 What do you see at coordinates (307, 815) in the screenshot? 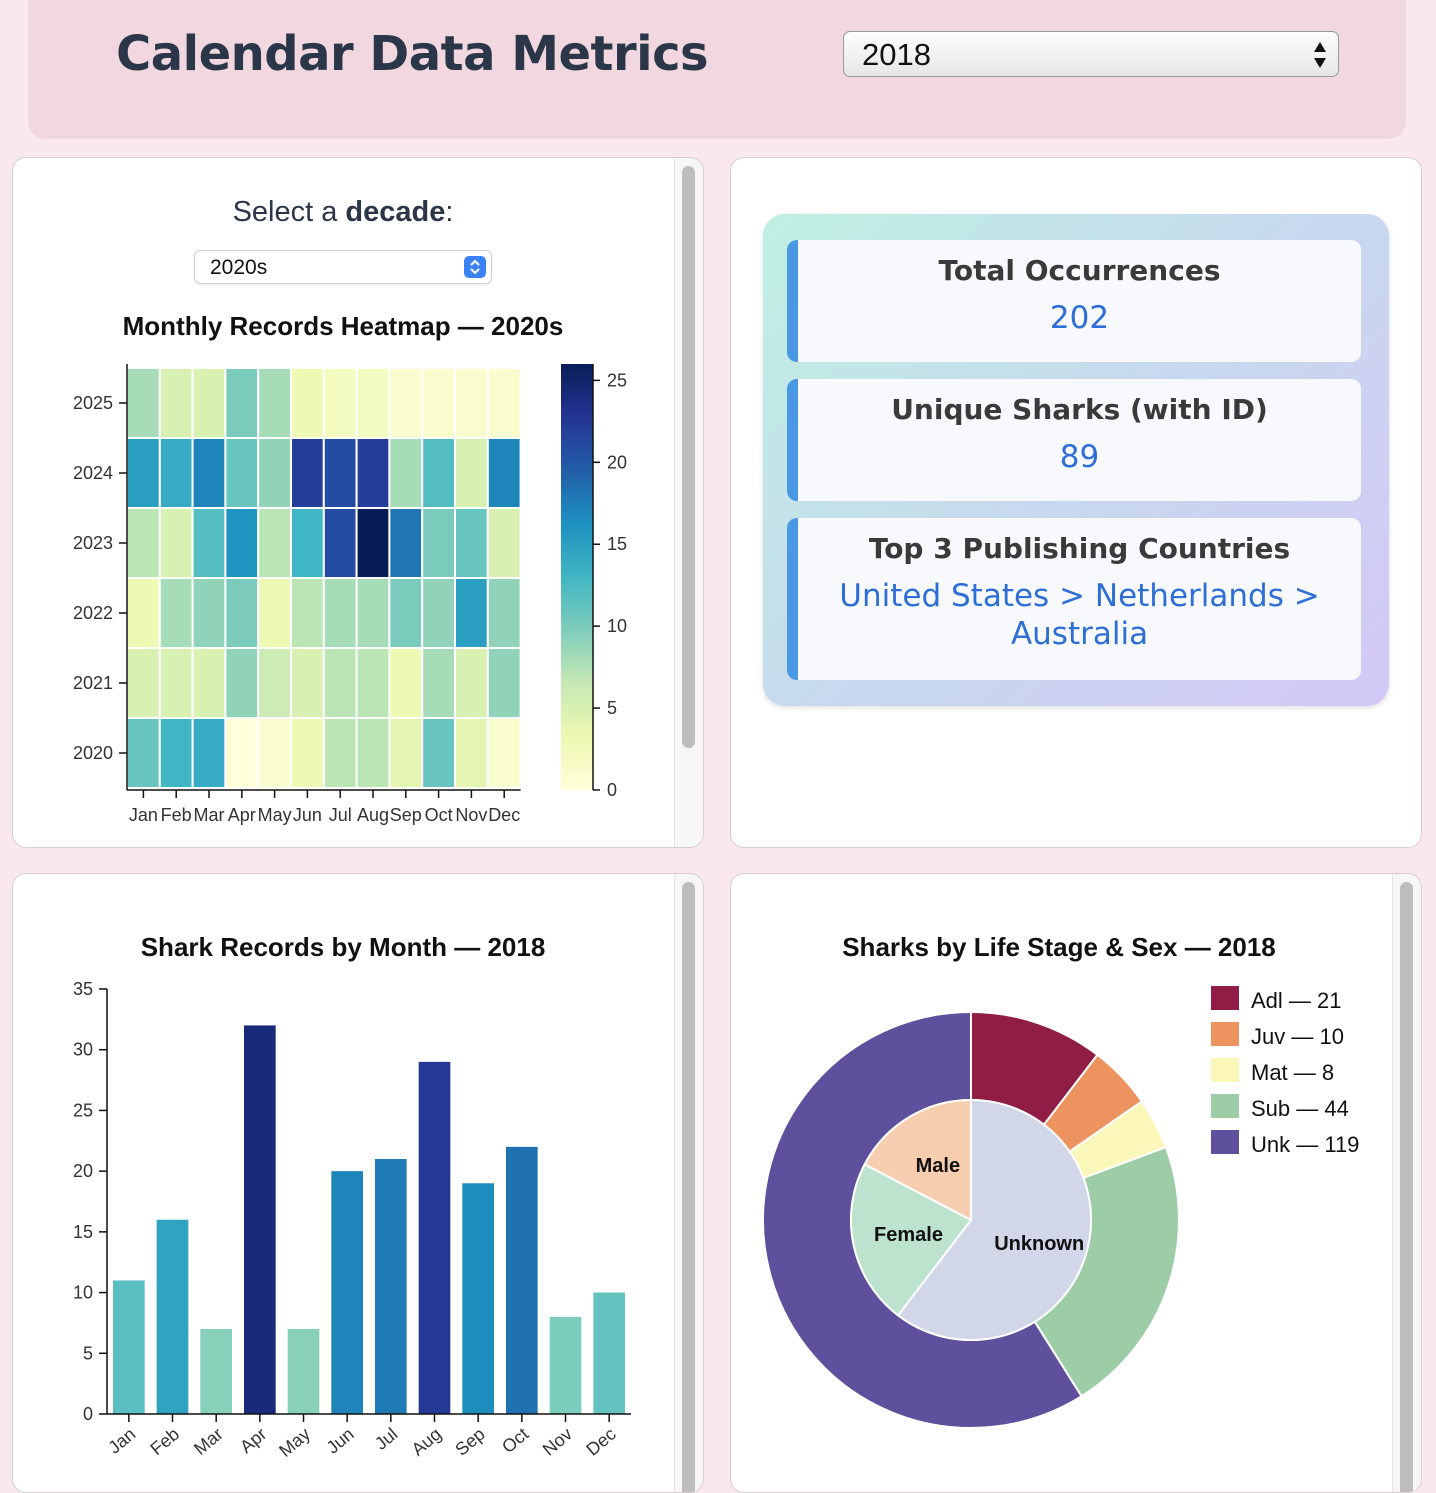
I see `x-tick-label: Jun` at bounding box center [307, 815].